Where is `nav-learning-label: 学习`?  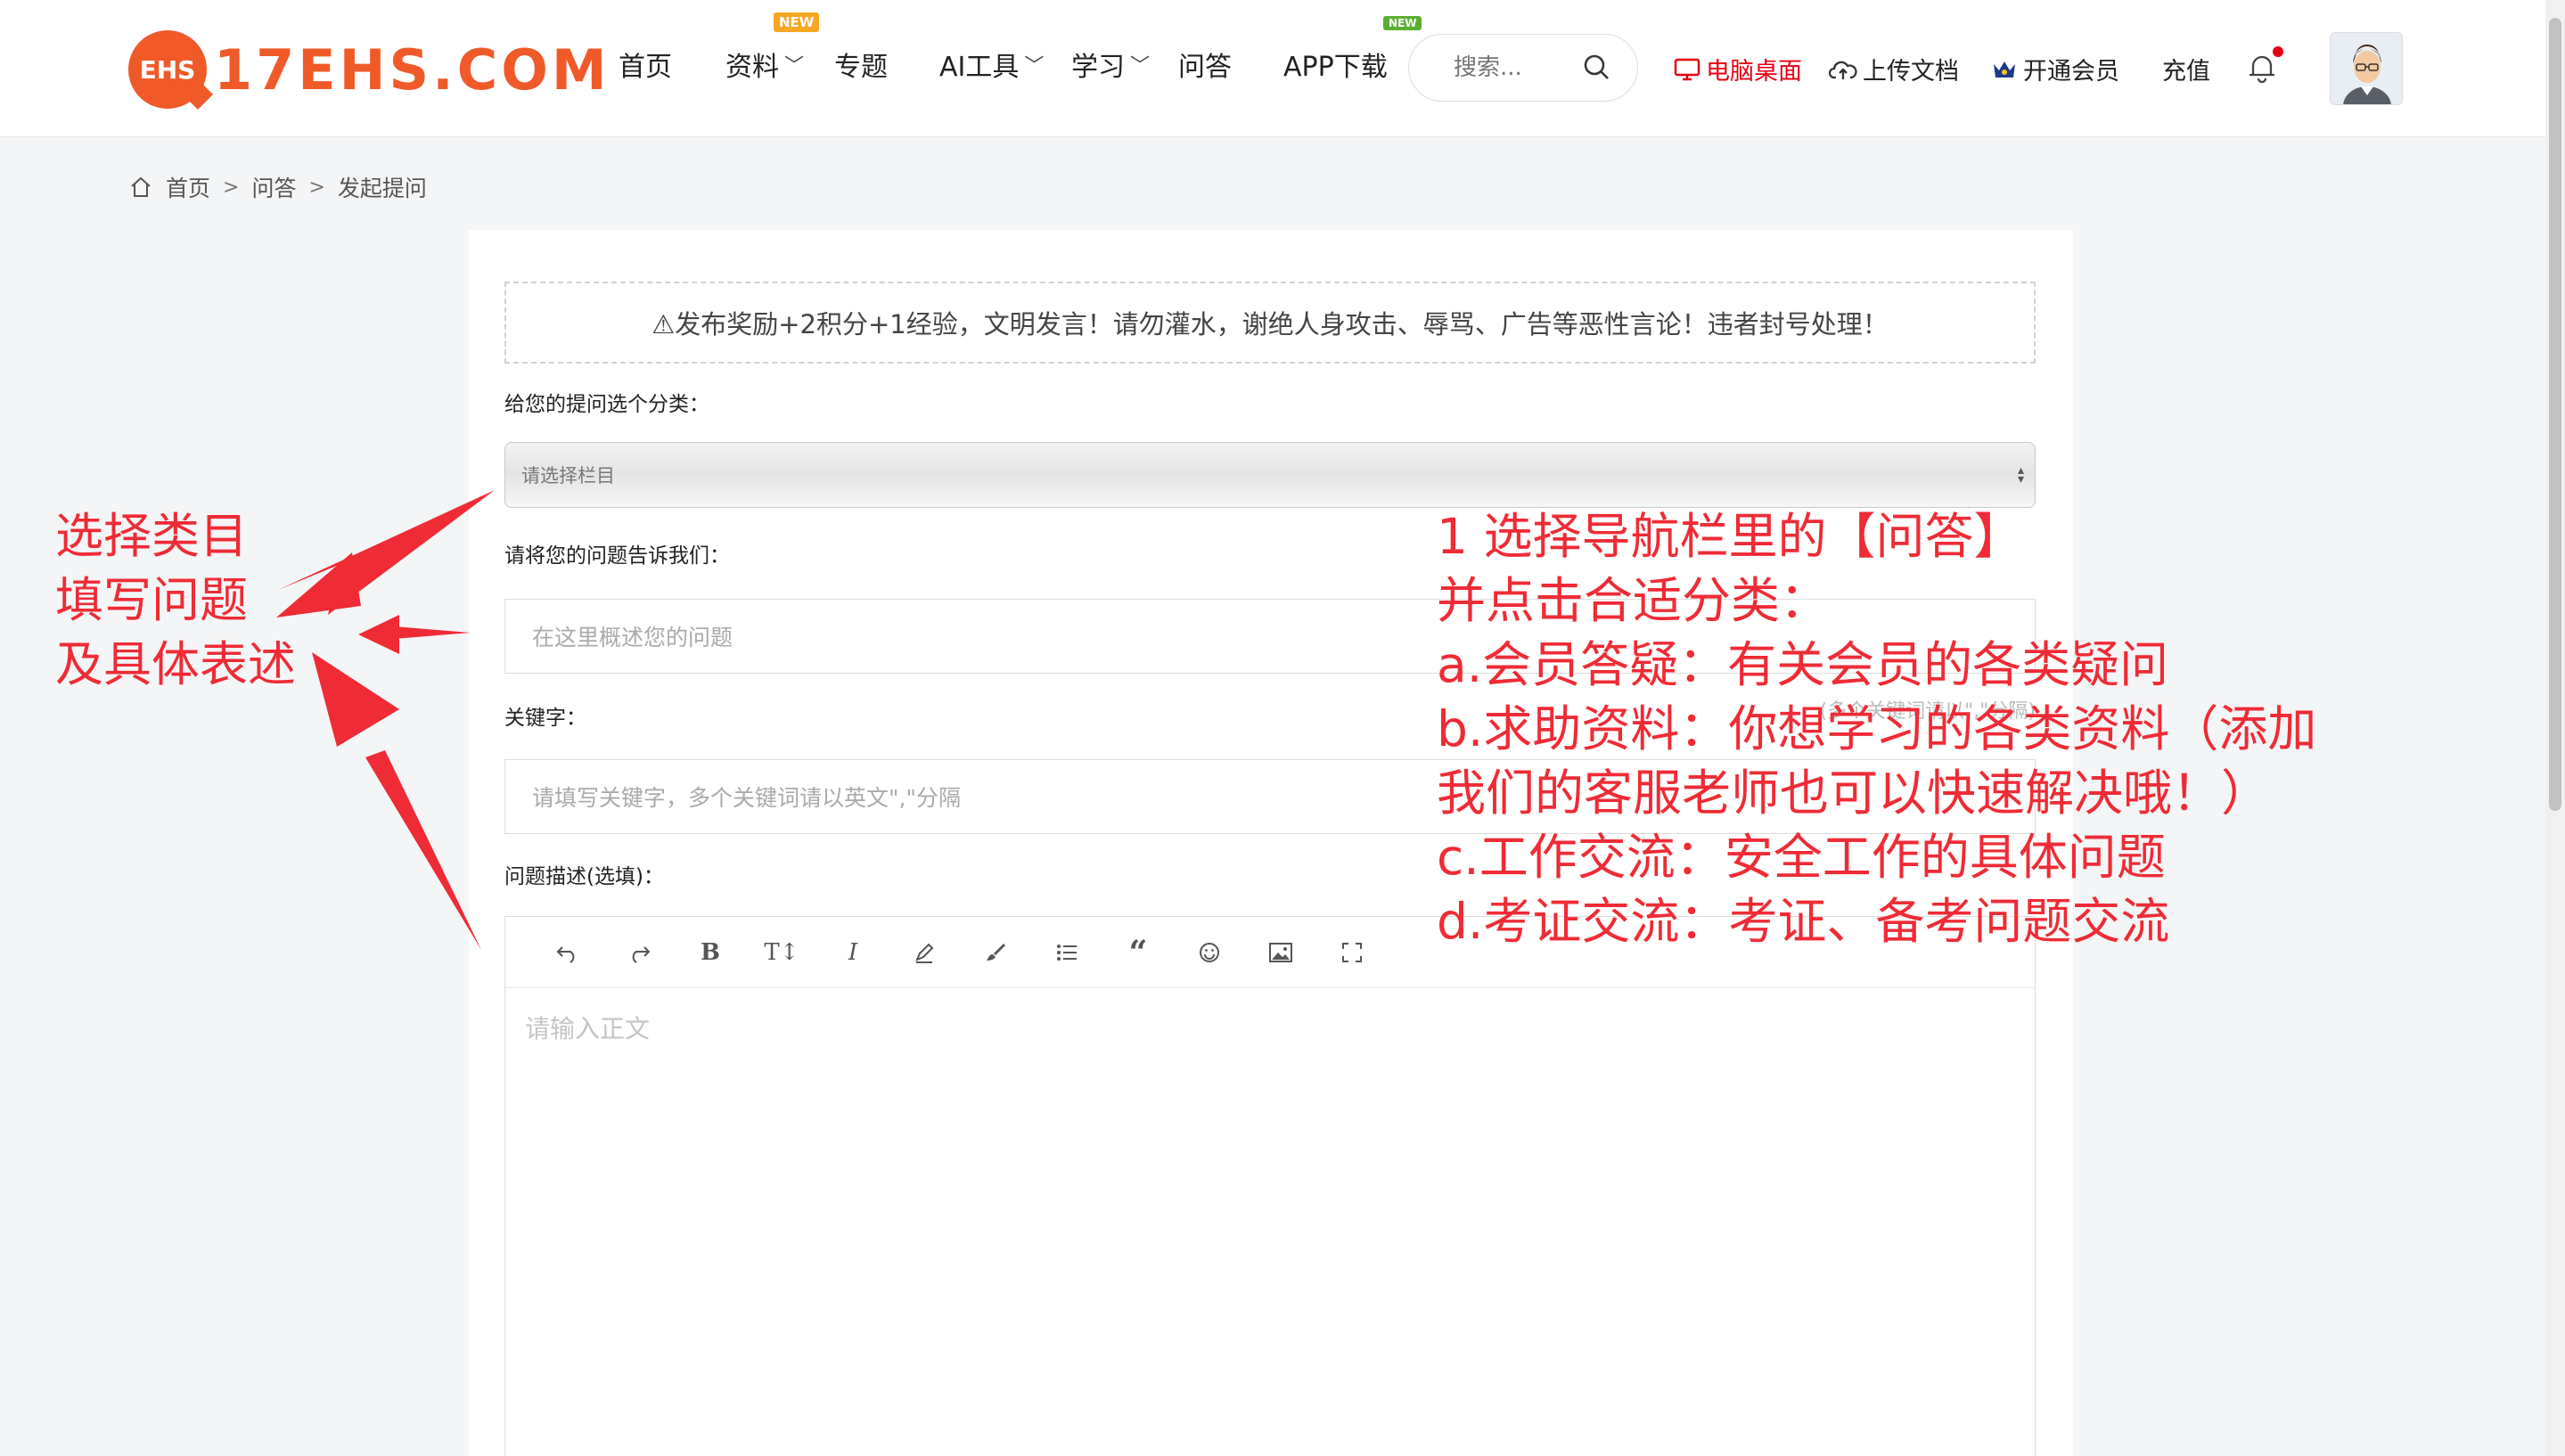 nav-learning-label: 学习 is located at coordinates (1098, 67).